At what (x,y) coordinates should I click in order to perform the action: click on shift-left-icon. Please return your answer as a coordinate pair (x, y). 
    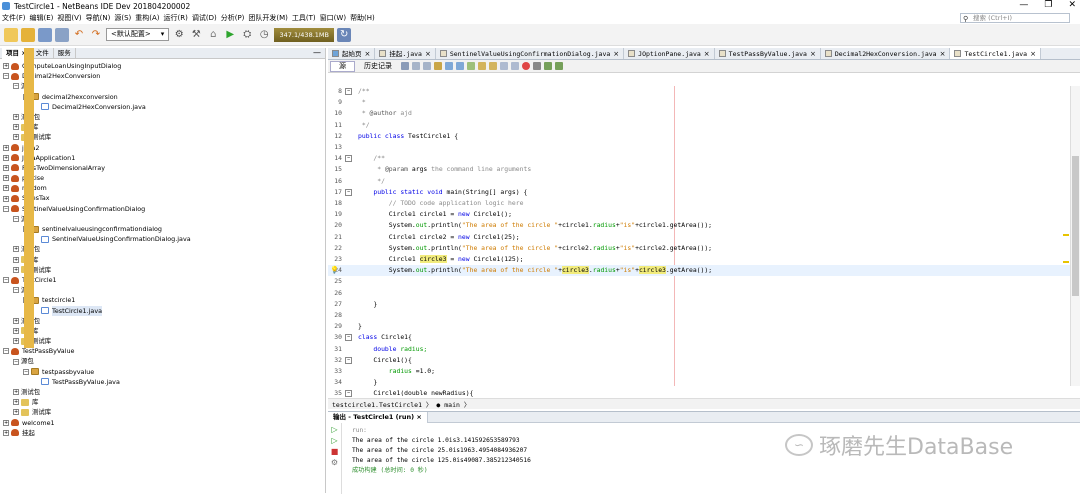
    Looking at the image, I should click on (504, 66).